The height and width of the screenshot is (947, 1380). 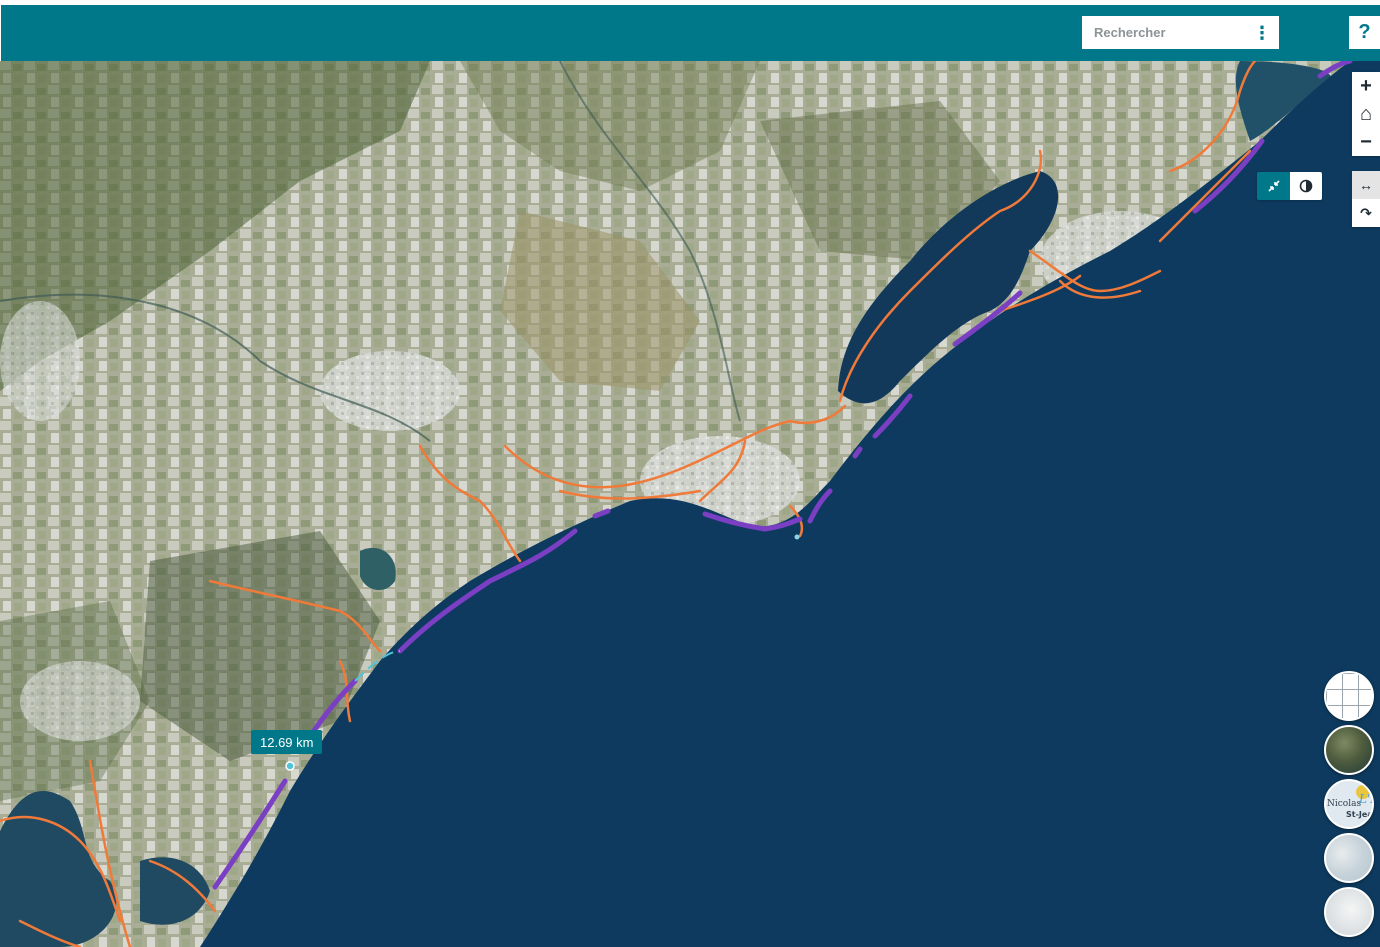 I want to click on zoom-control: + ⌂ −, so click(x=1366, y=114).